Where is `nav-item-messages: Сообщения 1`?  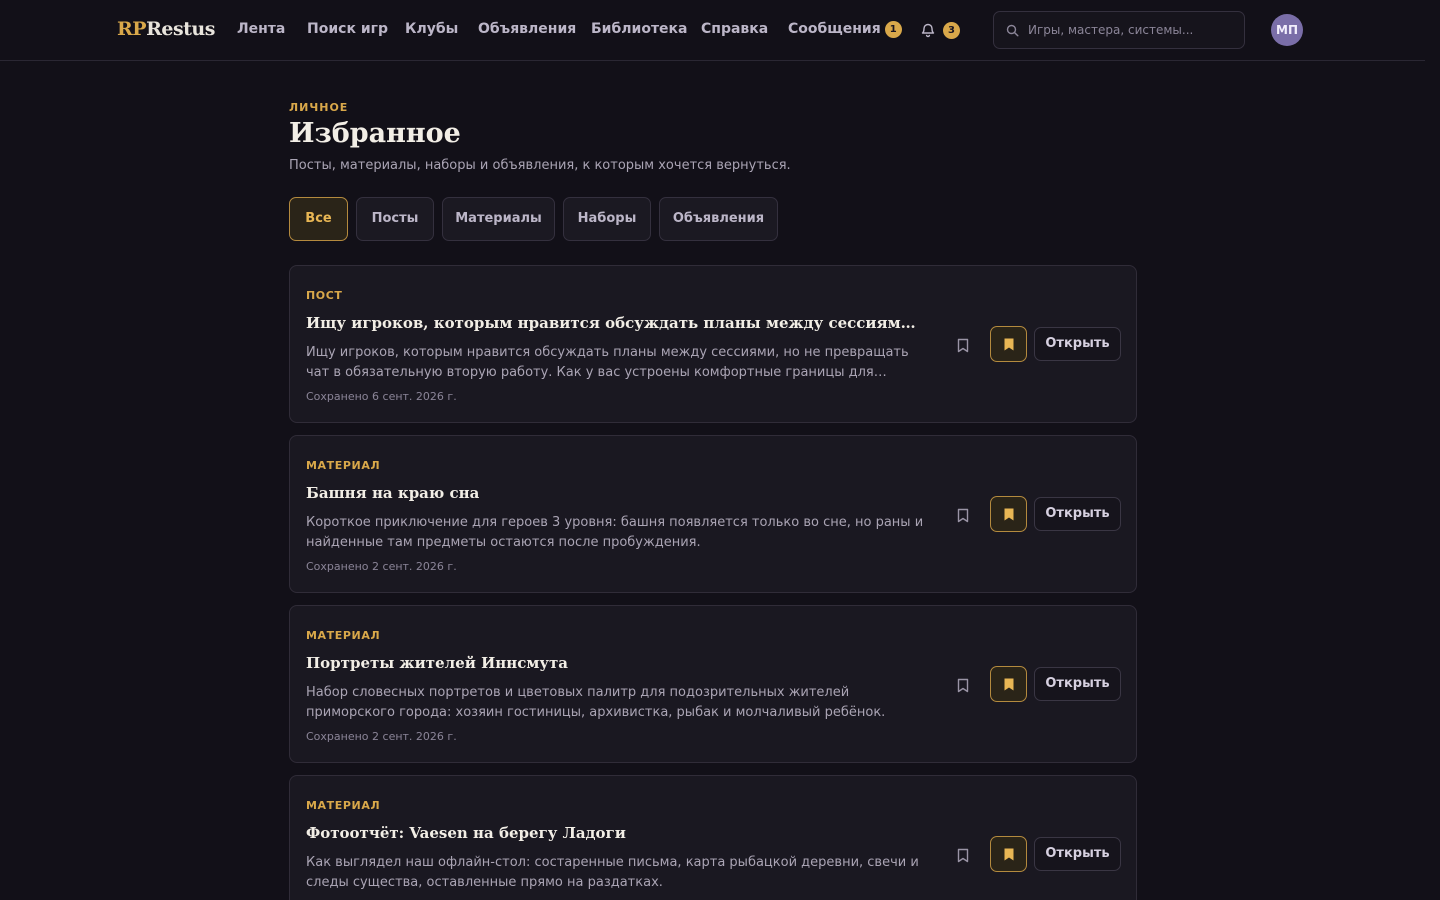 nav-item-messages: Сообщения 1 is located at coordinates (845, 29).